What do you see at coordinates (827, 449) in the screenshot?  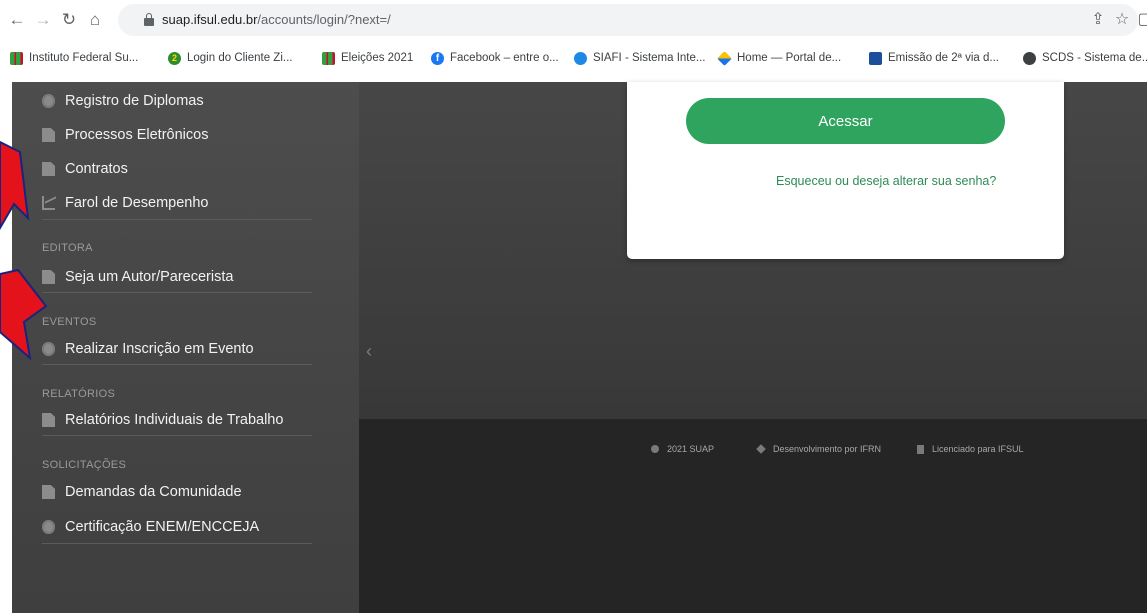 I see `footer-developer-text: Desenvolvimento por IFRN` at bounding box center [827, 449].